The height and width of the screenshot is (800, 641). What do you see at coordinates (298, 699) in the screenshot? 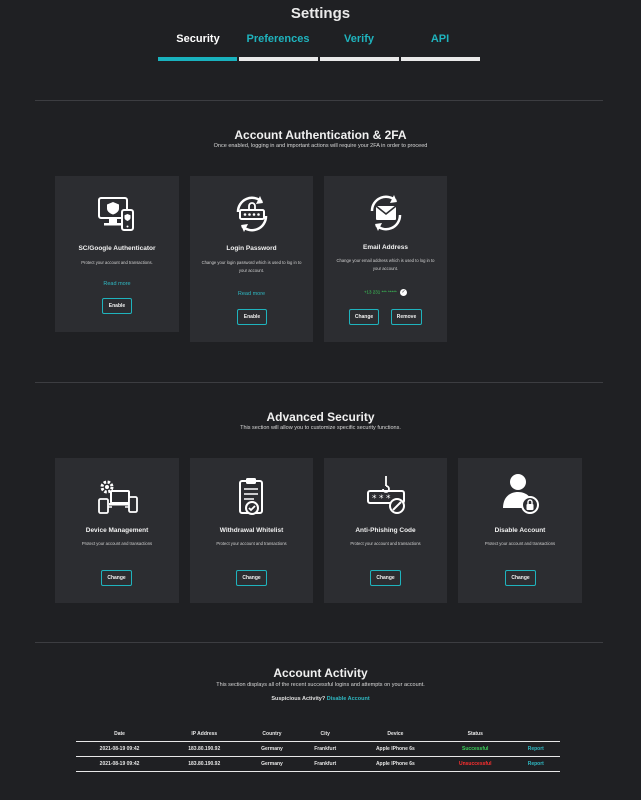
I see `suspicious-activity-label: Suspicious Activity?` at bounding box center [298, 699].